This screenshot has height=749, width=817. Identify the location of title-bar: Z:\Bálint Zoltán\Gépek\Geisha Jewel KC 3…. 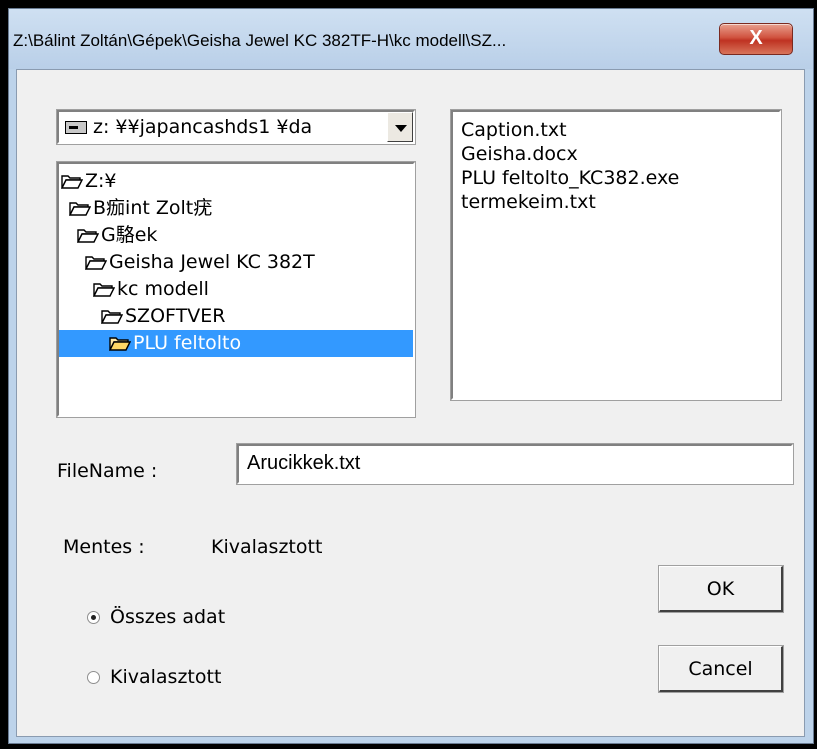
(411, 39).